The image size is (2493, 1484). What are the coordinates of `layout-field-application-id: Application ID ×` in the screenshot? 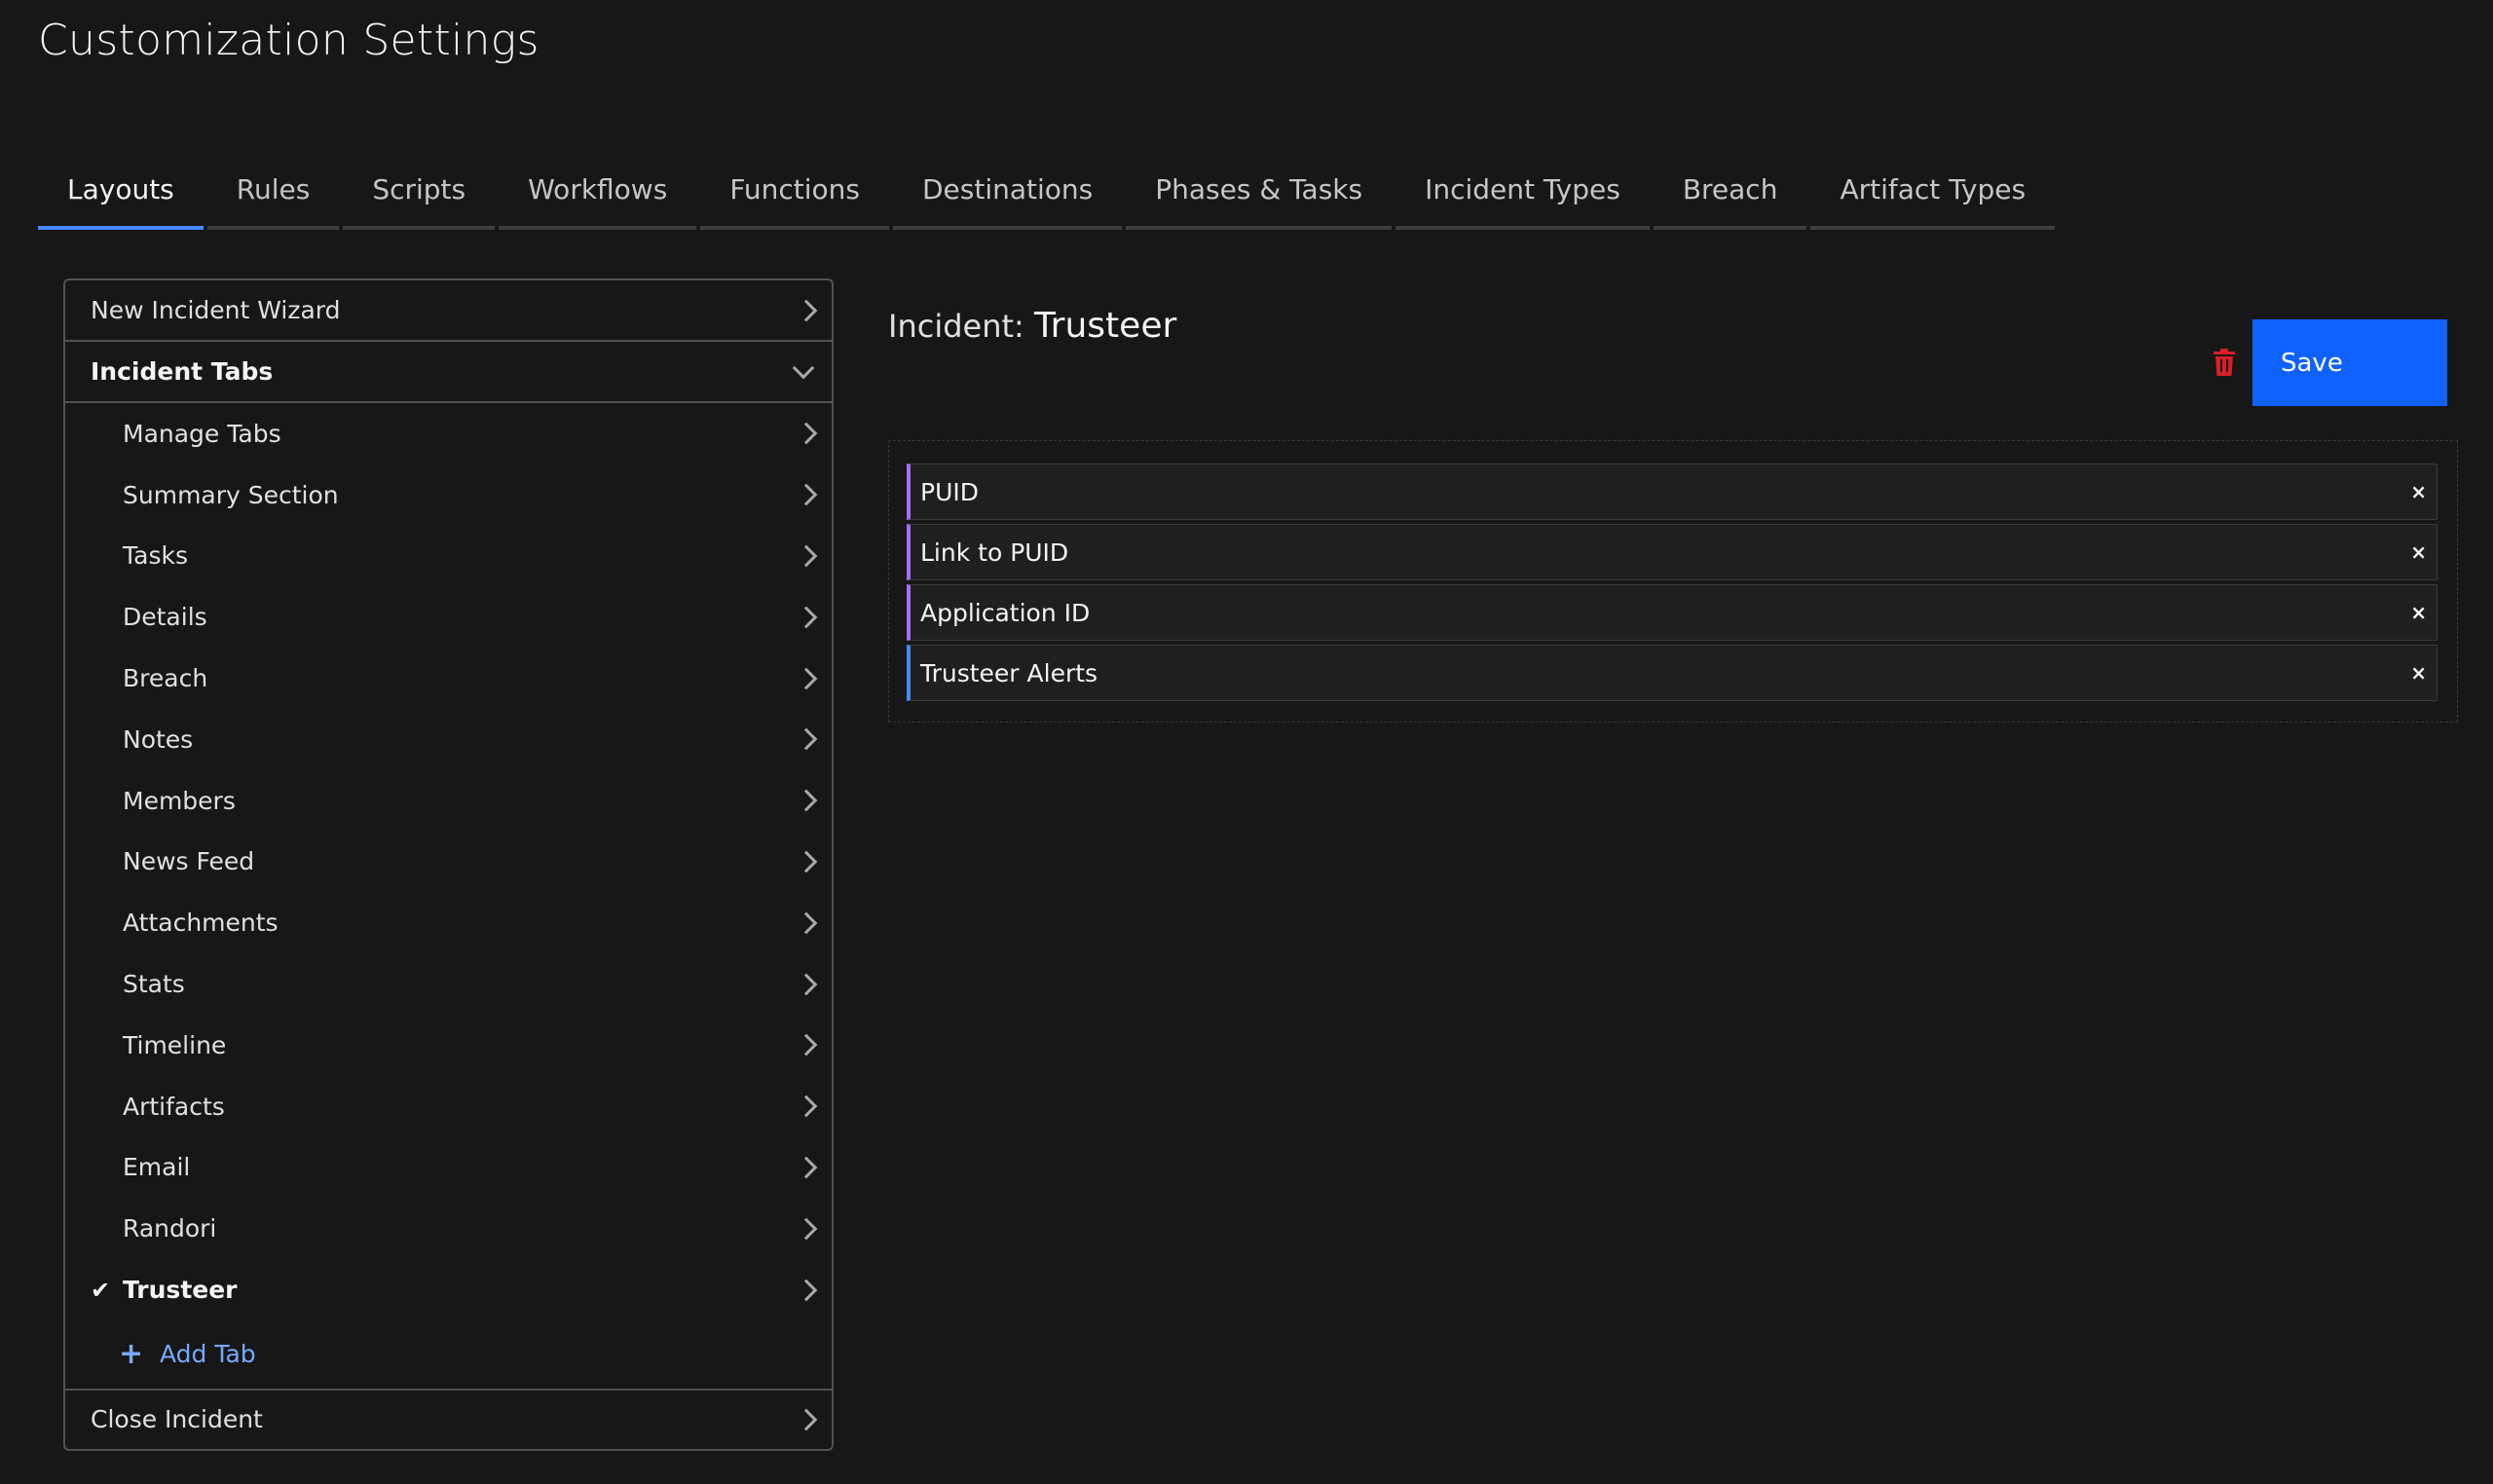 It's located at (1672, 612).